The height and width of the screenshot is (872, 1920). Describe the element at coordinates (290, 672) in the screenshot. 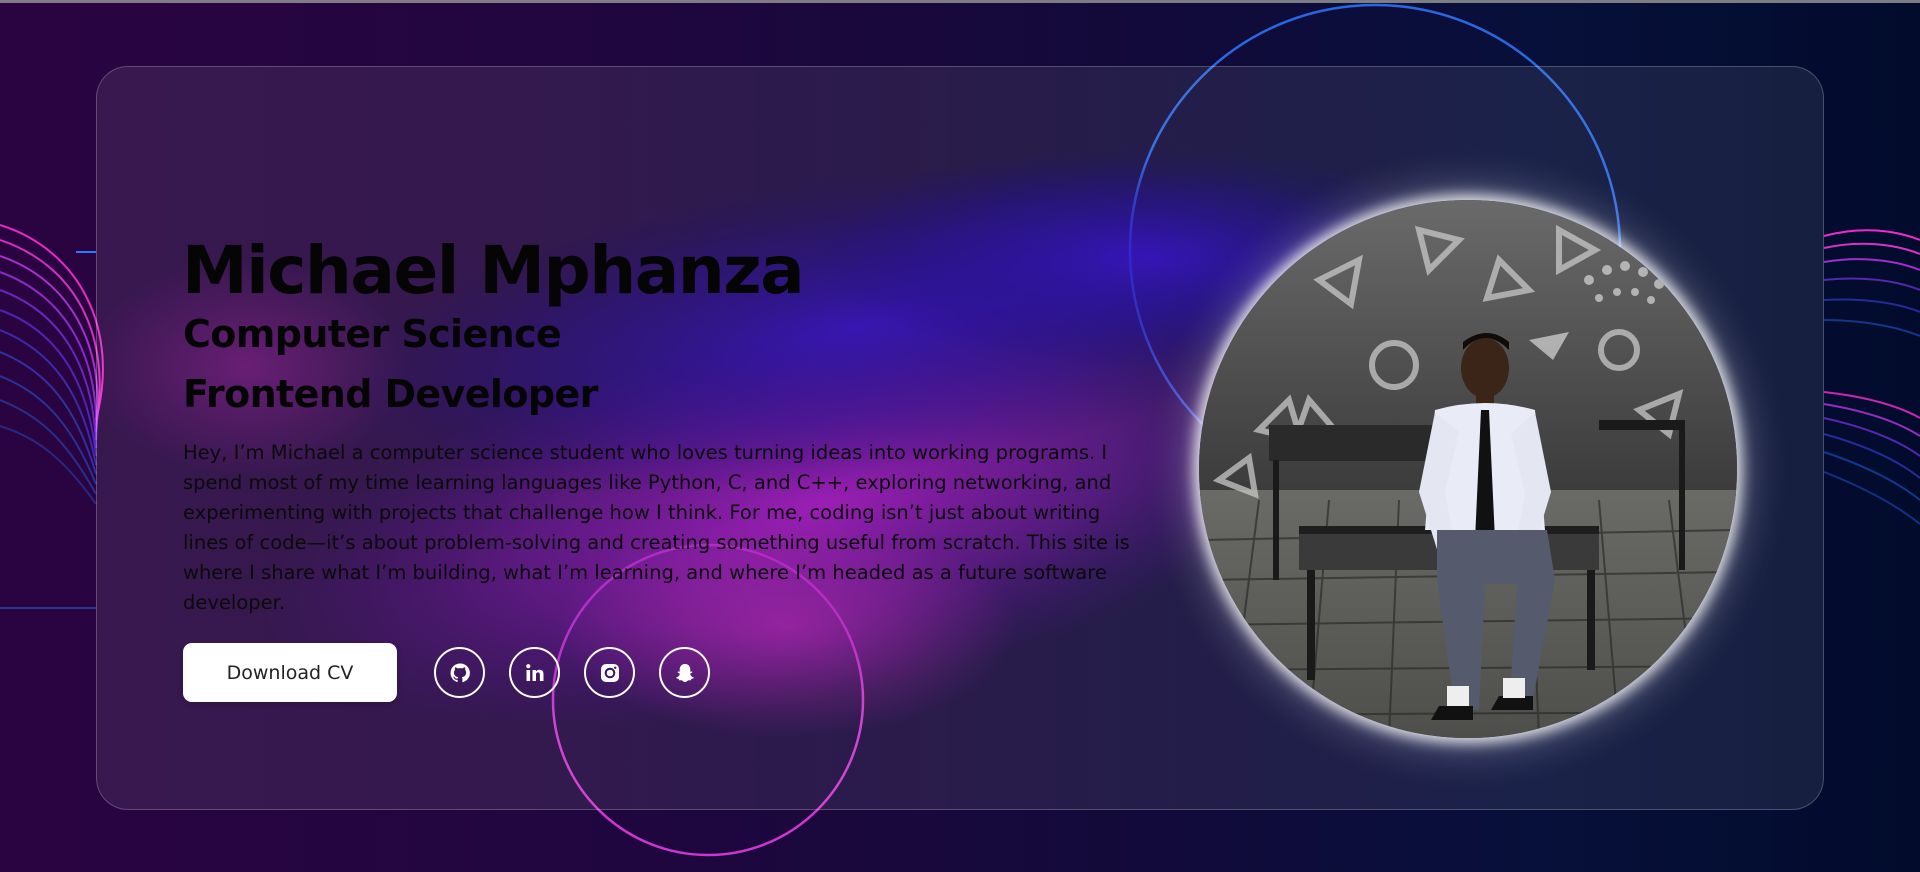

I see `download-cv-button: Download CV` at that location.